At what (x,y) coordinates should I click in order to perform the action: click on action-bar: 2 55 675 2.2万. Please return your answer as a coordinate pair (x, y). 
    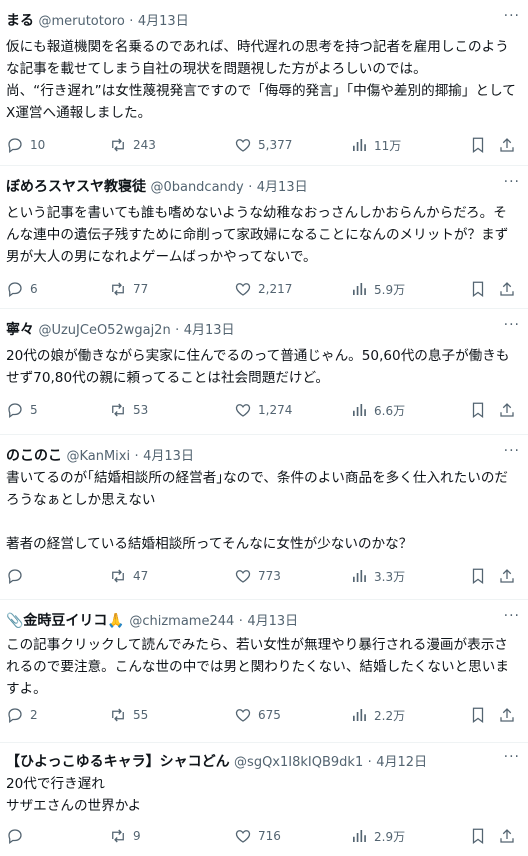
    Looking at the image, I should click on (264, 717).